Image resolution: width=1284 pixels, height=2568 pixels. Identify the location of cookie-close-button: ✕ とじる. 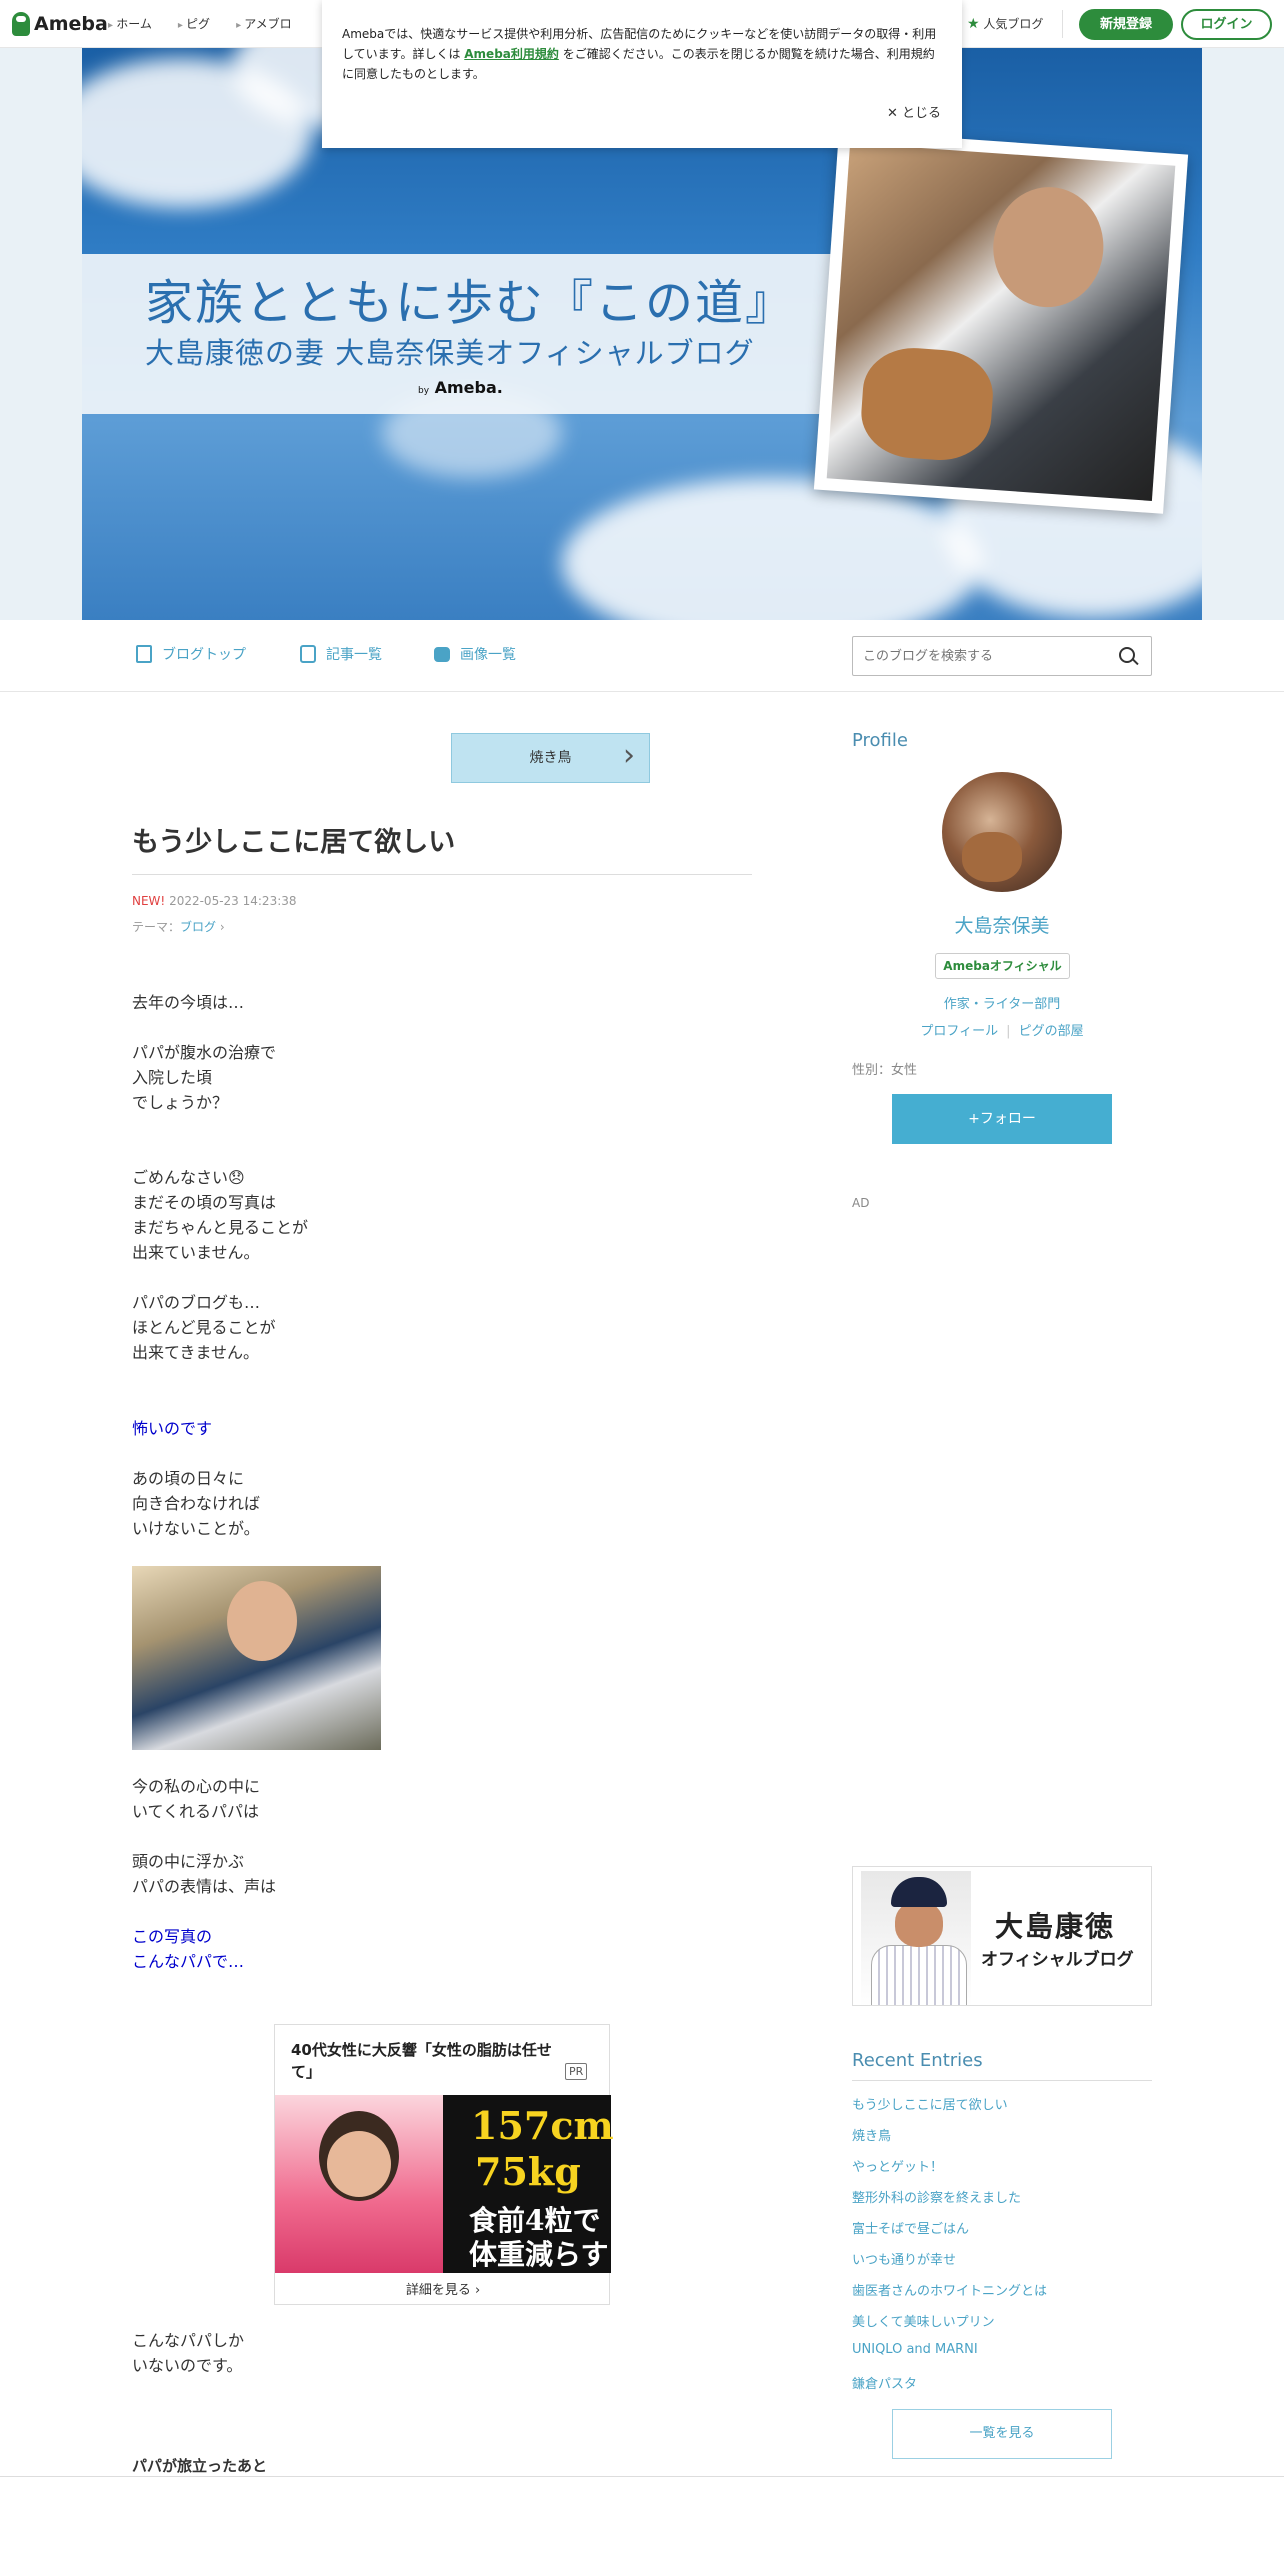
(914, 111).